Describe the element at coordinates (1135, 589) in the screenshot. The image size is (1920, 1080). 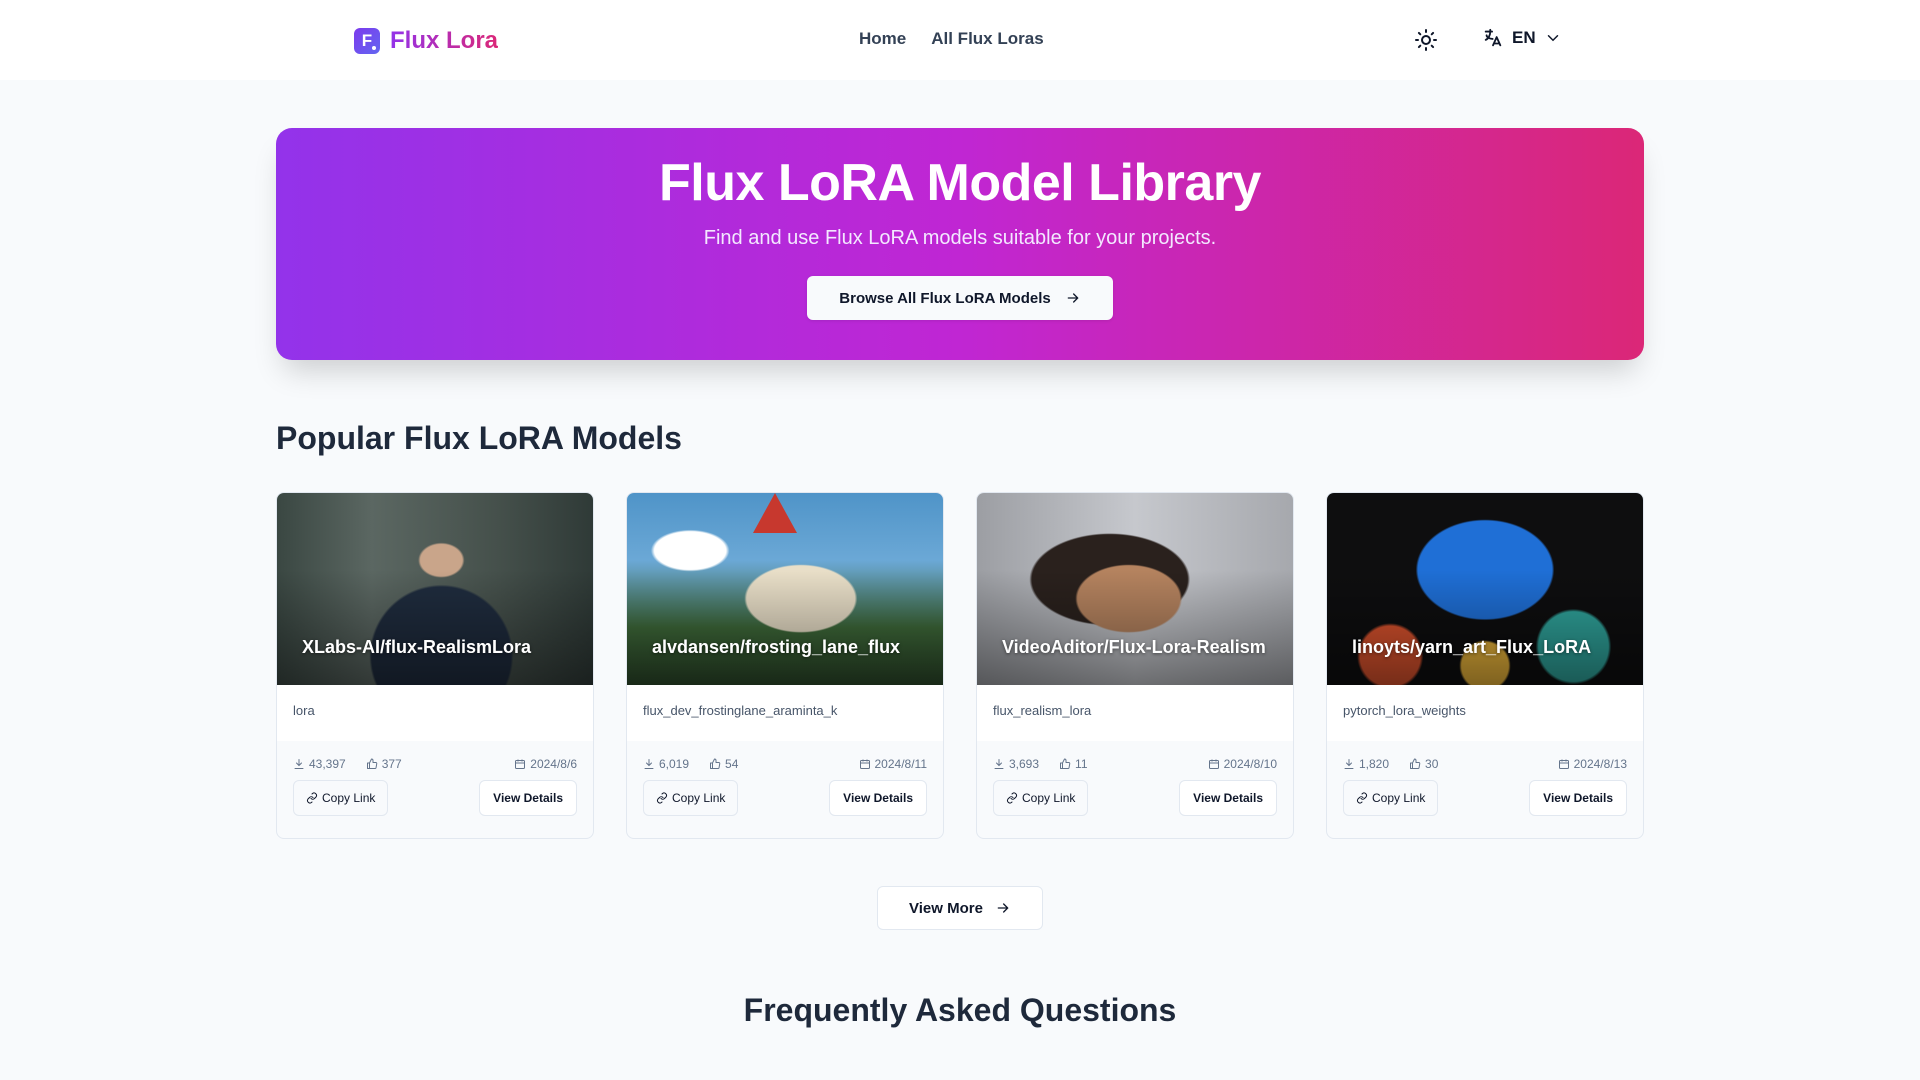
I see `model-preview-image: VideoAditor/Flux-Lora-Realism` at that location.